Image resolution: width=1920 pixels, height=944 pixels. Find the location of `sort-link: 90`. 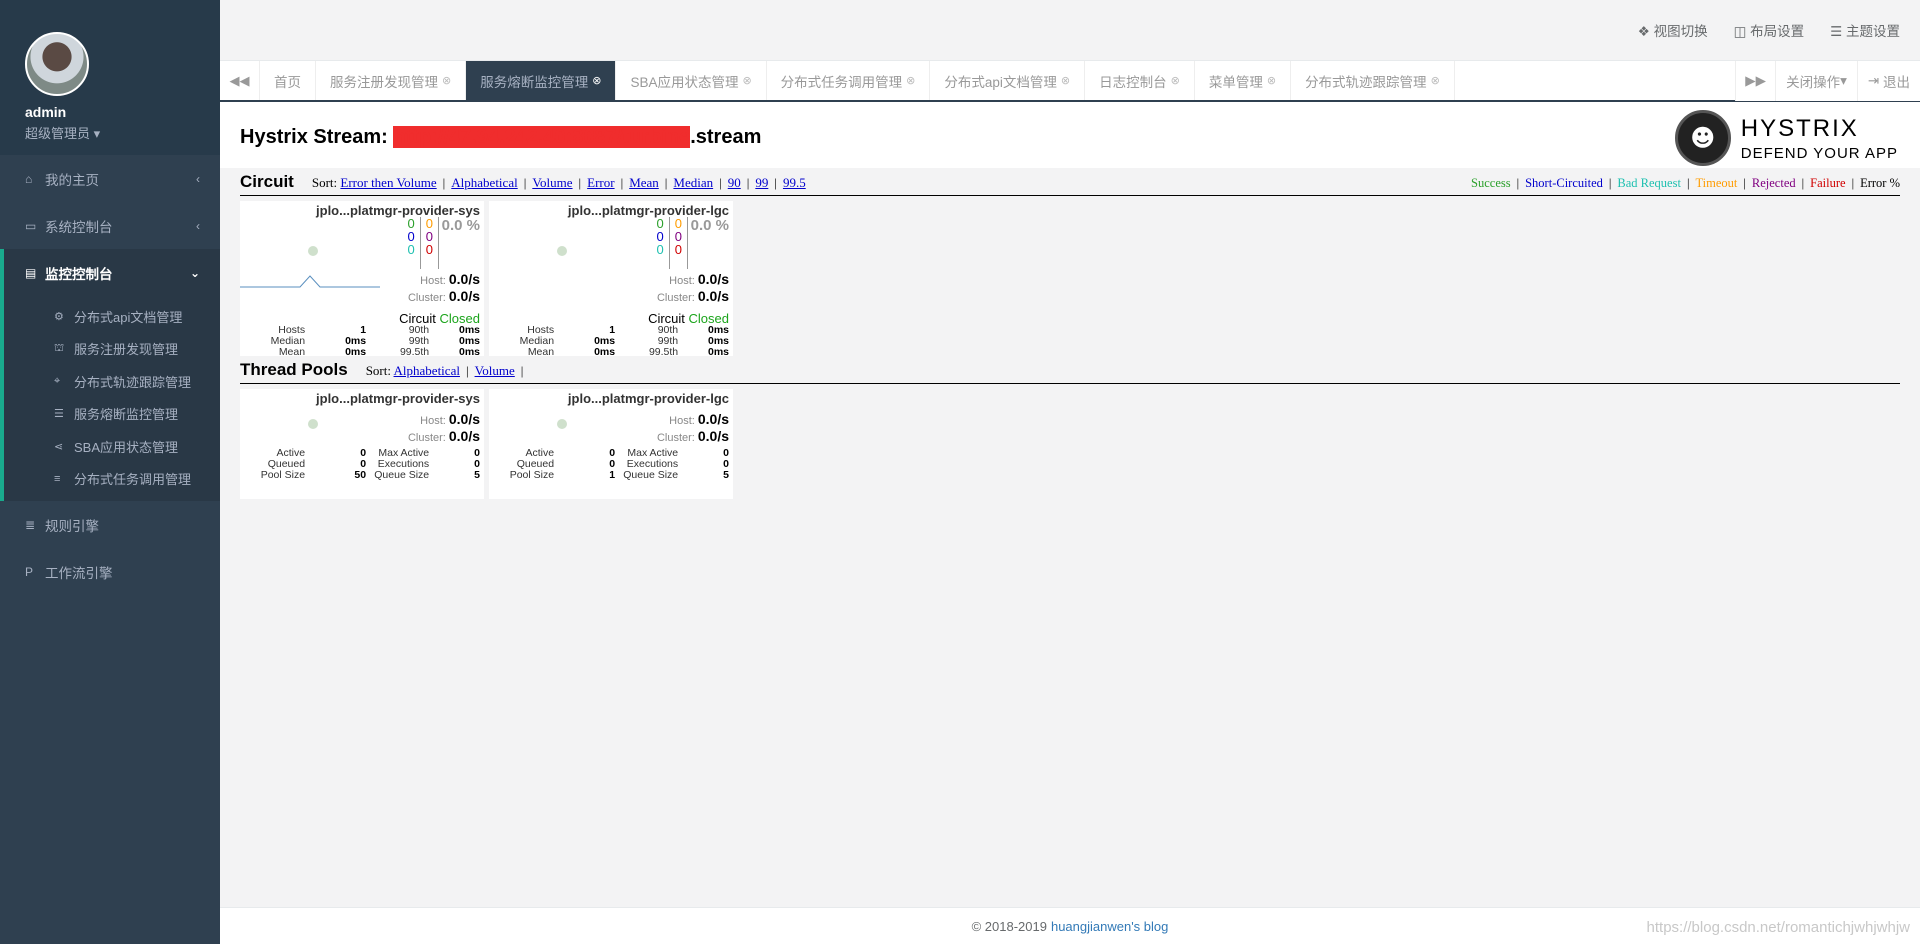

sort-link: 90 is located at coordinates (734, 182).